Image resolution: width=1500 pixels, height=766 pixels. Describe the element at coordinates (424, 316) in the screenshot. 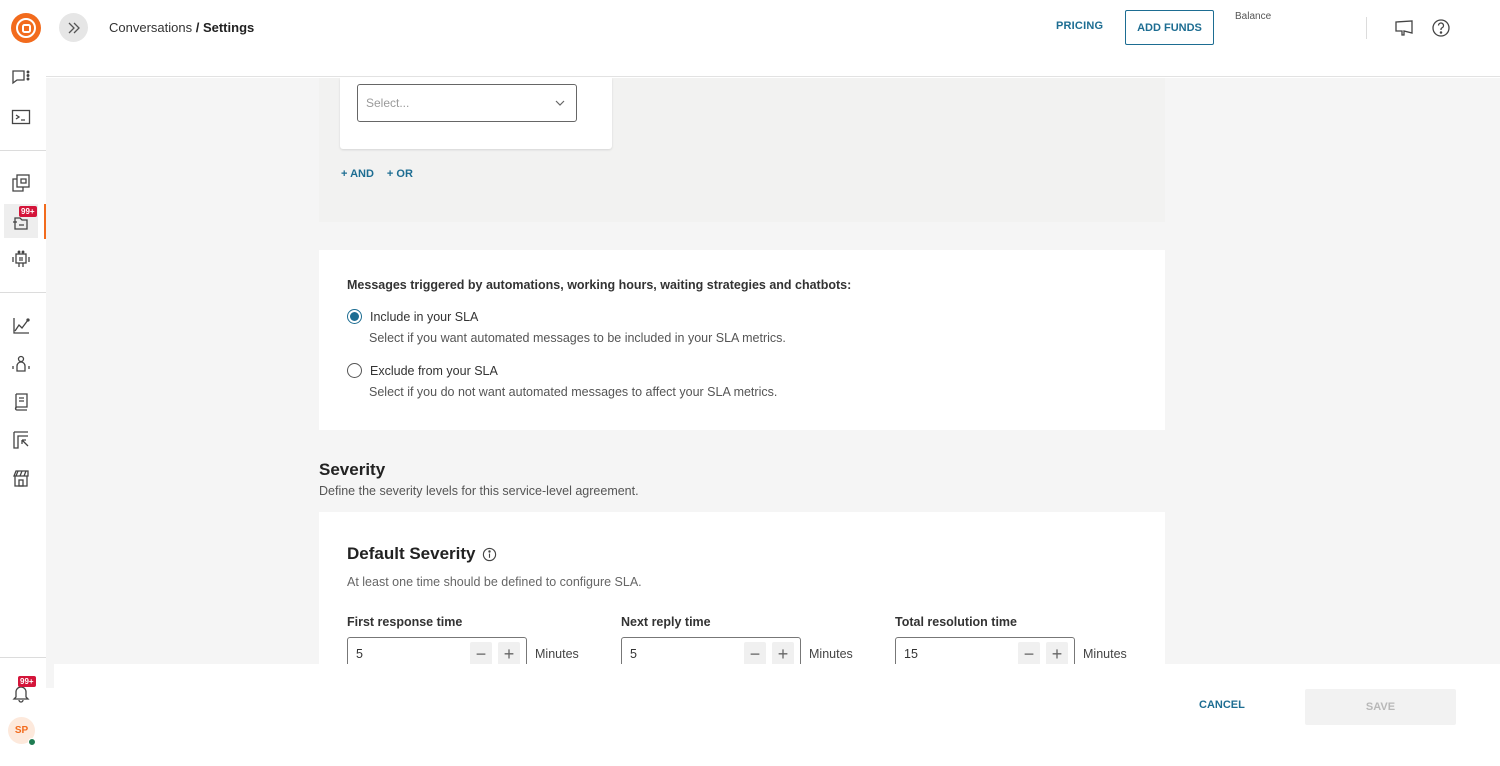

I see `include-sla-label: Include in your SLA` at that location.